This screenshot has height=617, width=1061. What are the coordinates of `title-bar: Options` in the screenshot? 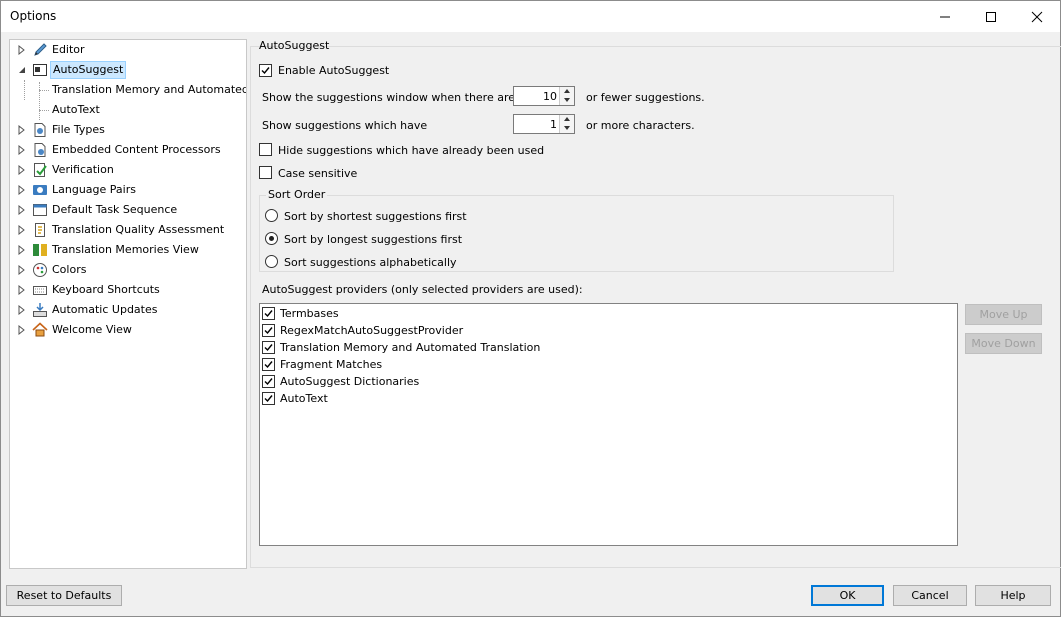 It's located at (530, 16).